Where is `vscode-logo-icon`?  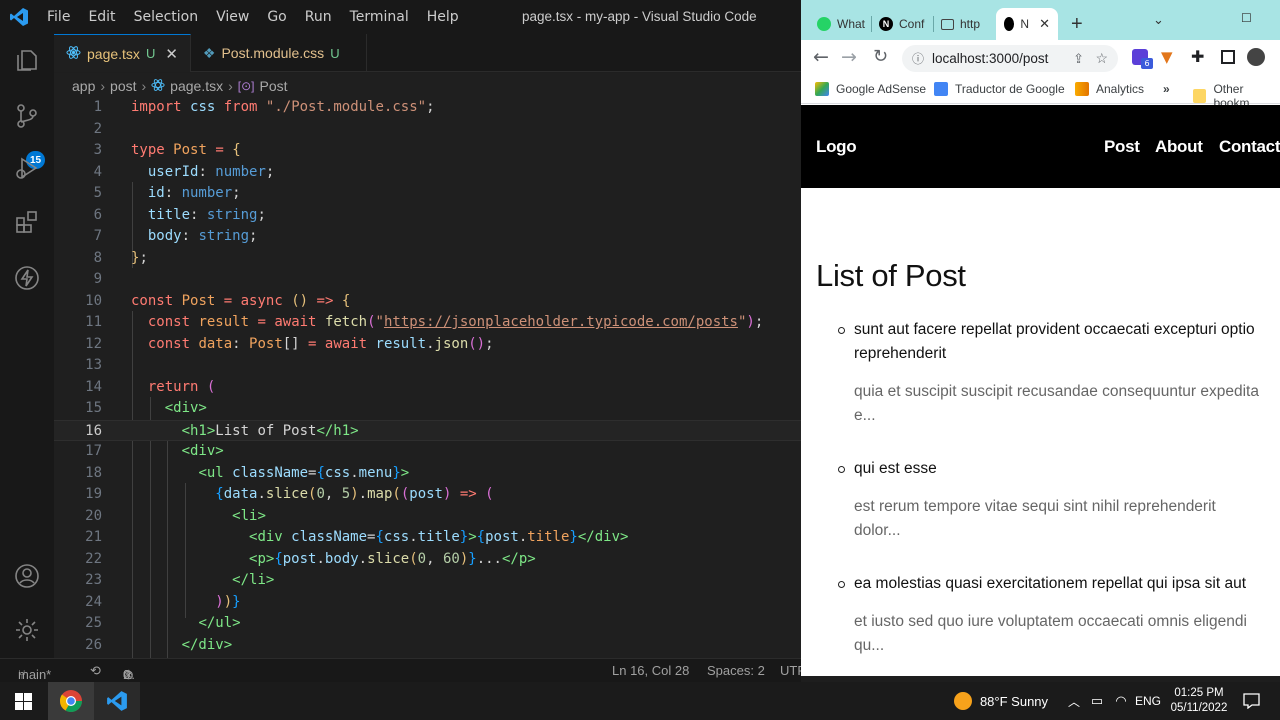 vscode-logo-icon is located at coordinates (19, 17).